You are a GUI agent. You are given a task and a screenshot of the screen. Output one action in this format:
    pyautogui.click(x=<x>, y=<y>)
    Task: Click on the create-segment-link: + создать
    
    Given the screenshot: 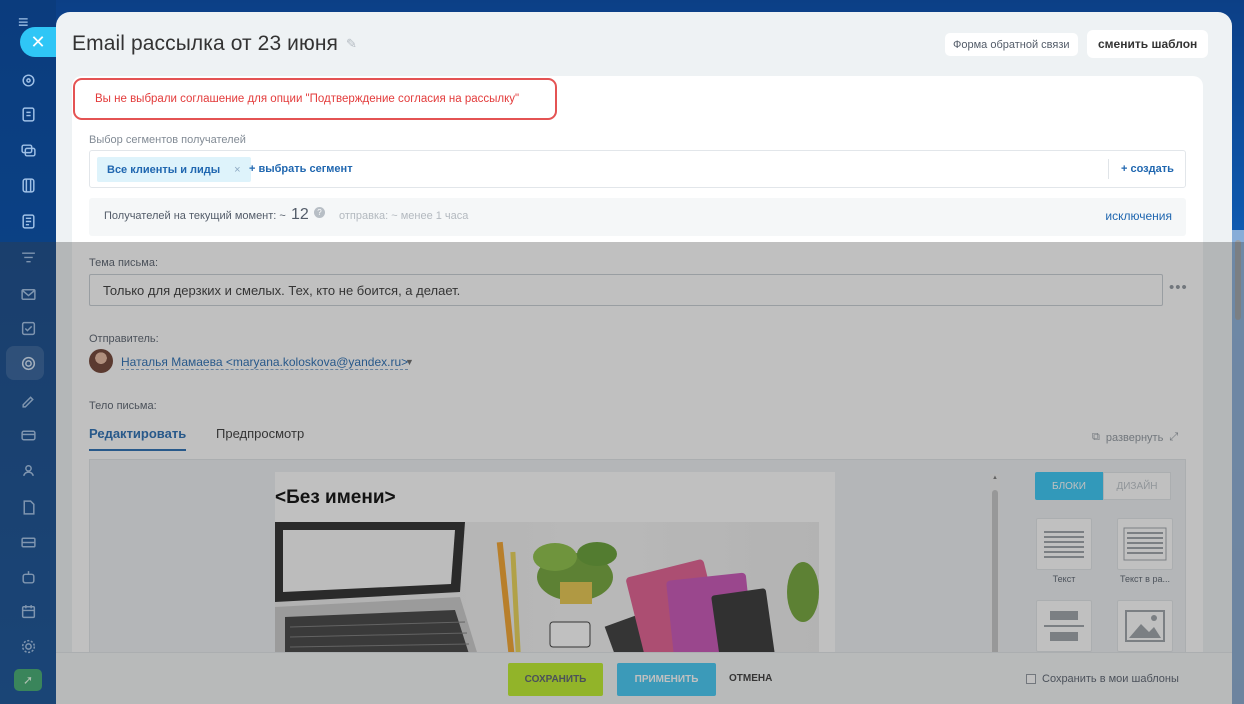 What is the action you would take?
    pyautogui.click(x=1147, y=169)
    